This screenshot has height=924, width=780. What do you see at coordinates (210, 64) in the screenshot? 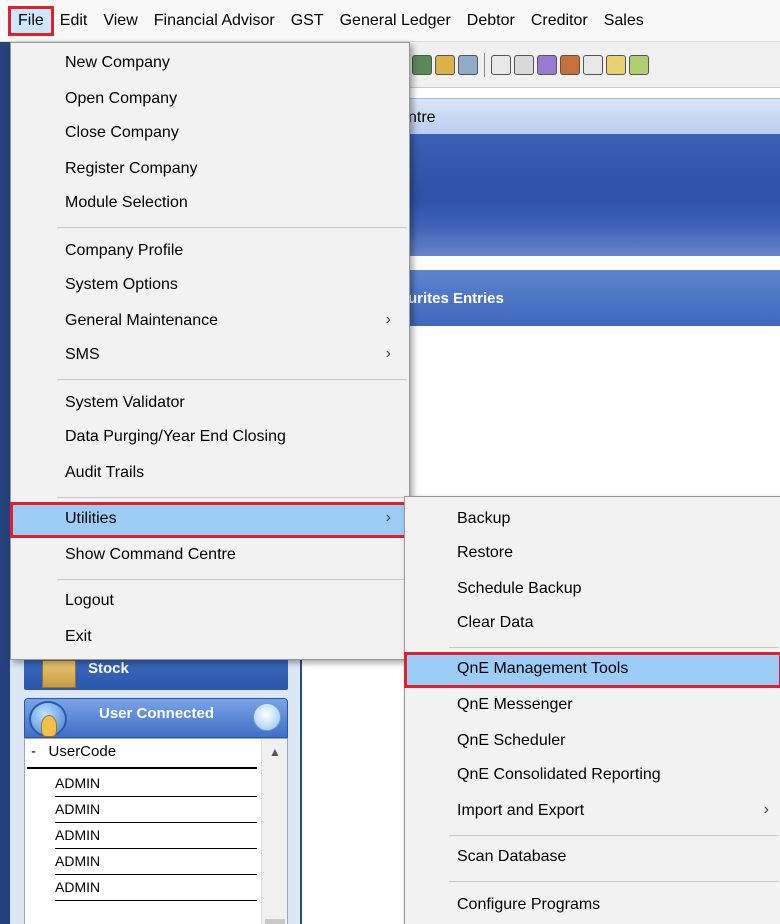
I see `menu-item-new-company: New Company` at bounding box center [210, 64].